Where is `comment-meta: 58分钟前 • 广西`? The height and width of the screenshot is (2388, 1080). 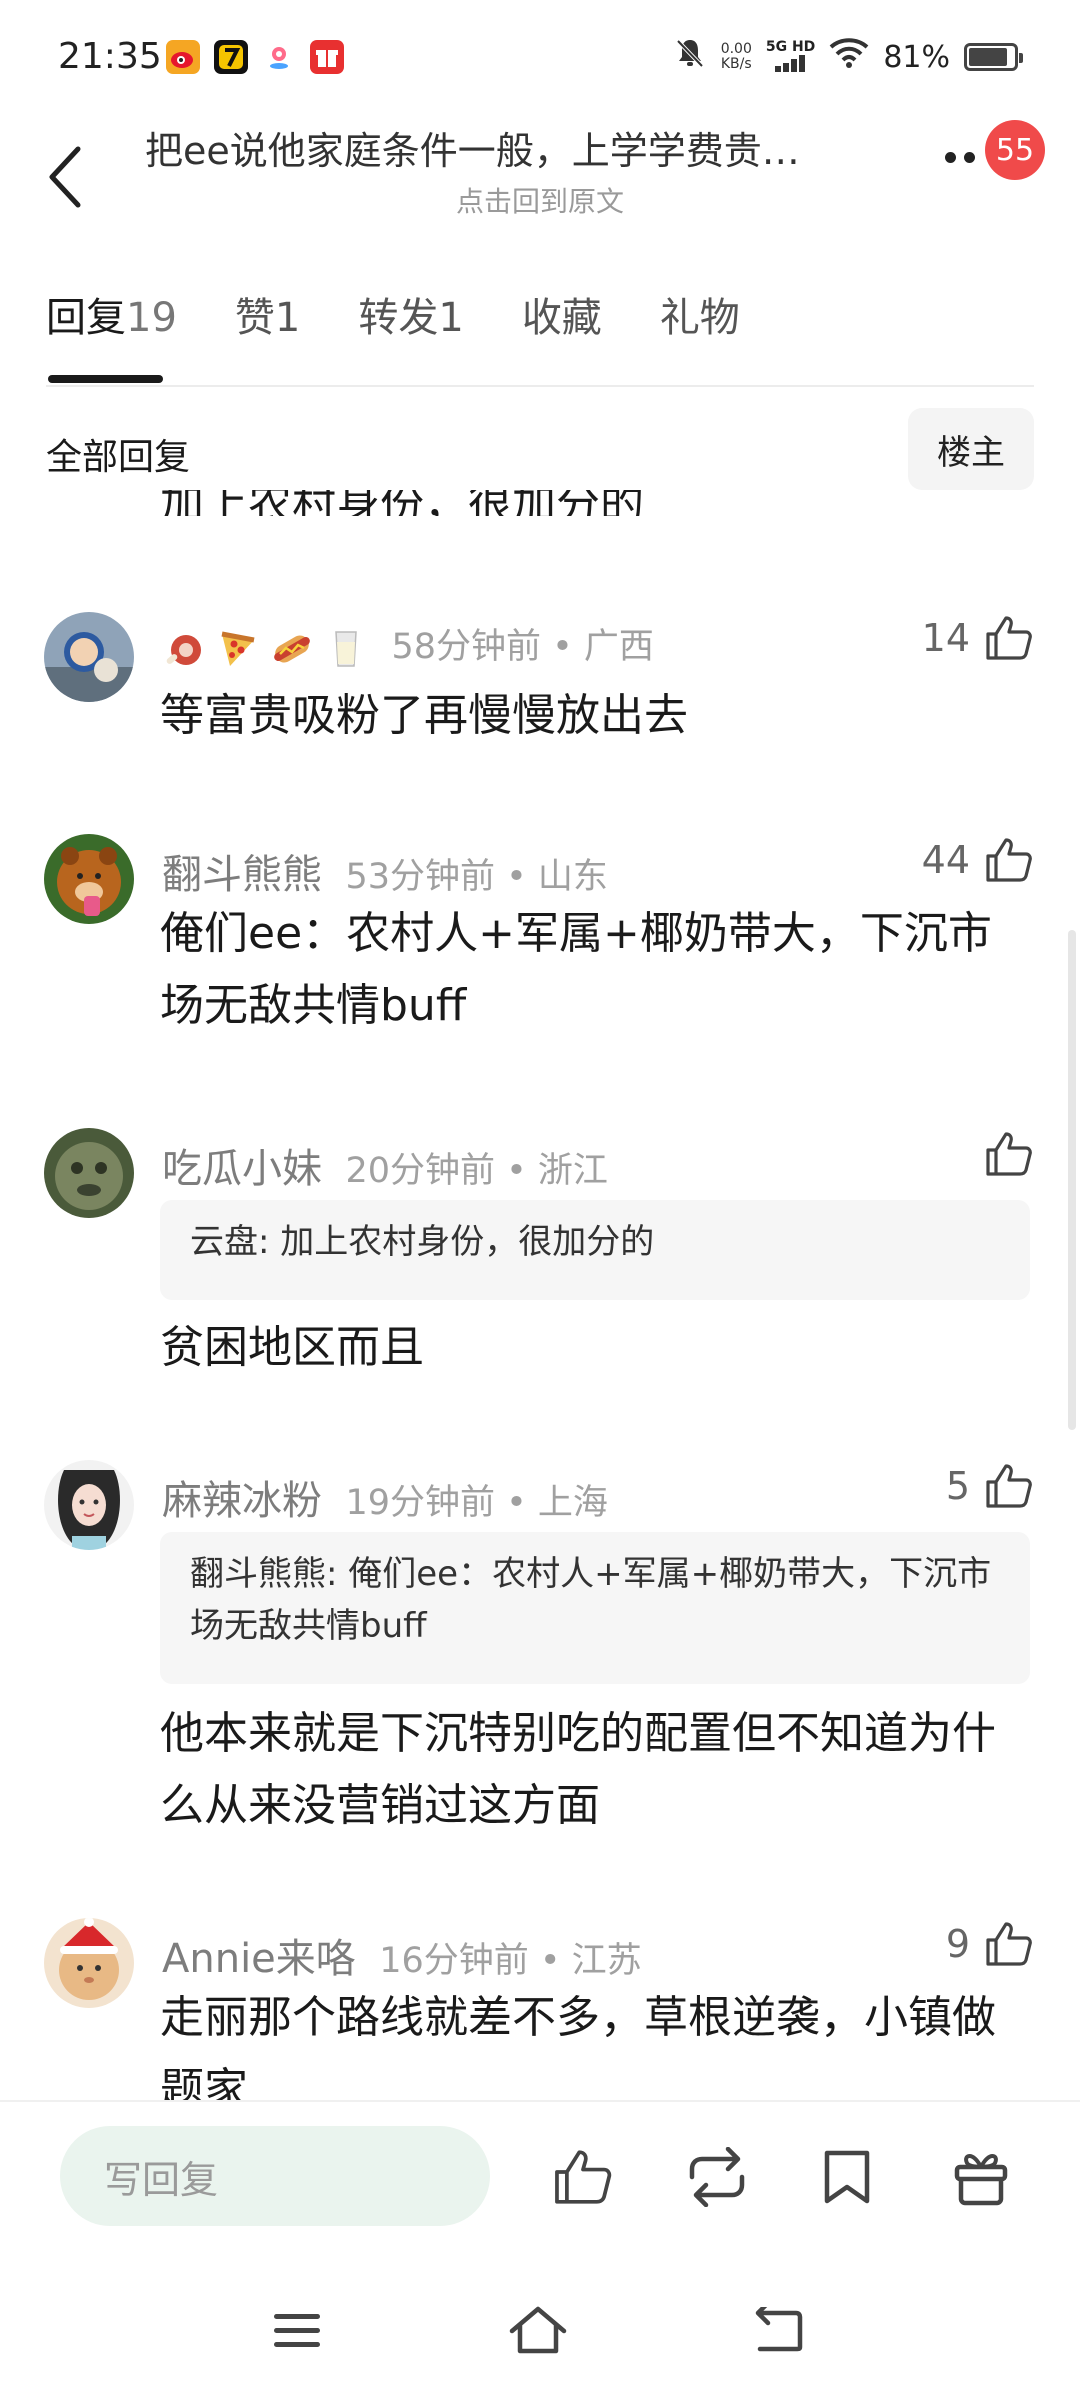
comment-meta: 58分钟前 • 广西 is located at coordinates (408, 644).